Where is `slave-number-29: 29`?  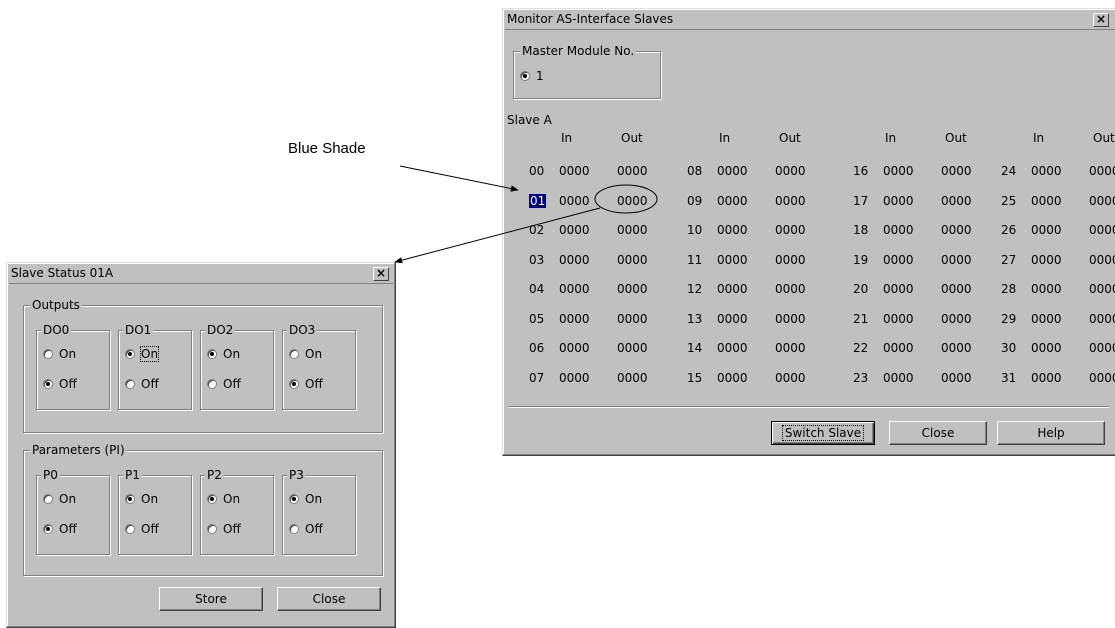 slave-number-29: 29 is located at coordinates (1008, 319).